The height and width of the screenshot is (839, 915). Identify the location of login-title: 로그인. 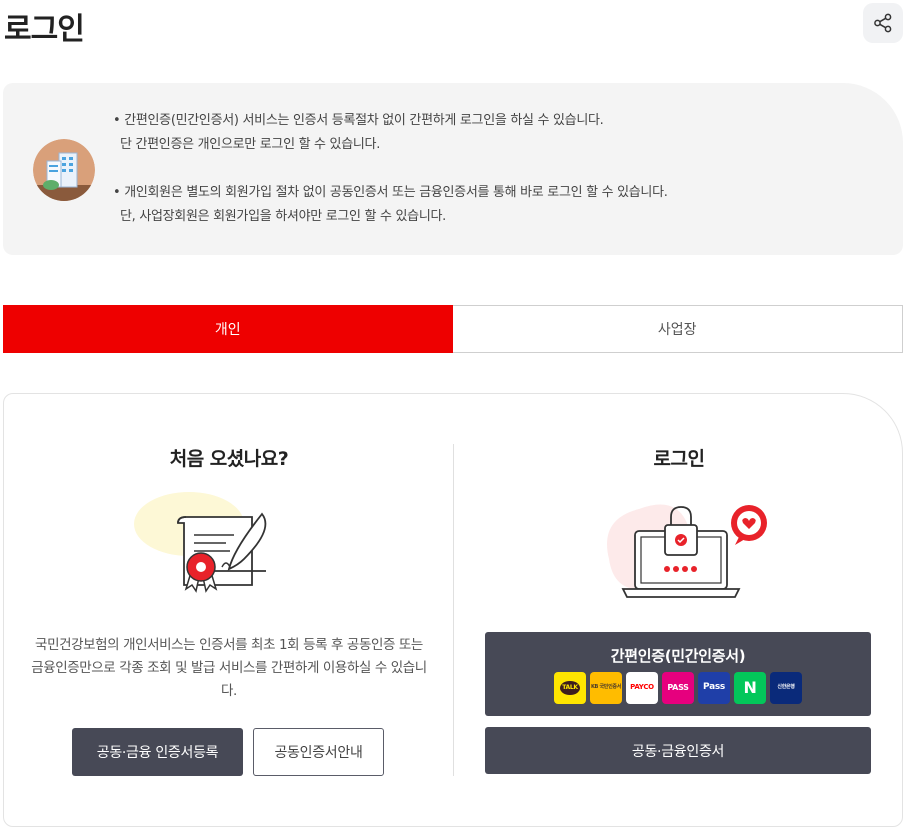
(679, 459).